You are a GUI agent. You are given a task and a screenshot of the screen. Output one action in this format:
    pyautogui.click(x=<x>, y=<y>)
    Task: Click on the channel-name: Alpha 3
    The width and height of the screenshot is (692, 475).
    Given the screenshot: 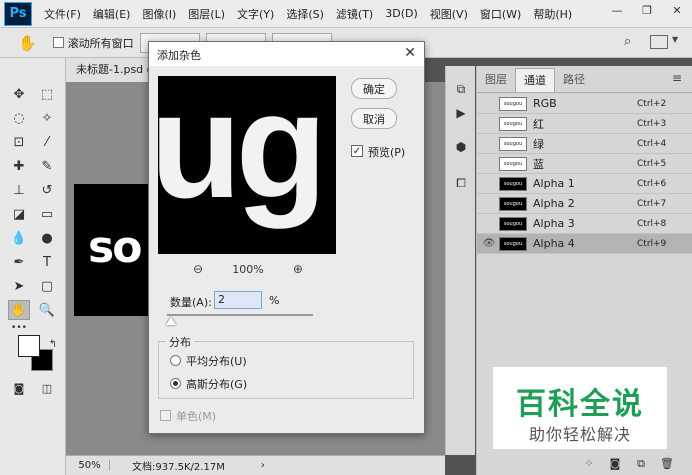 What is the action you would take?
    pyautogui.click(x=554, y=223)
    